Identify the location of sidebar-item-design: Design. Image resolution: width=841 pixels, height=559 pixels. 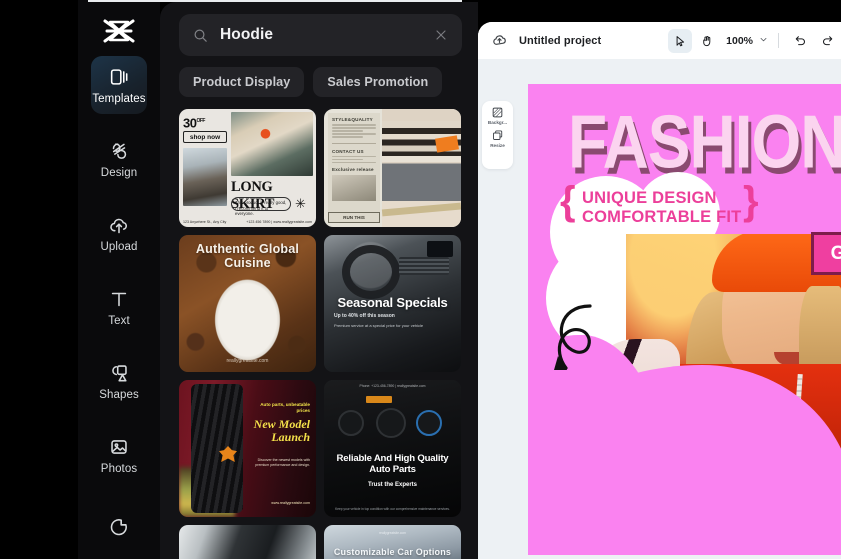
(119, 159).